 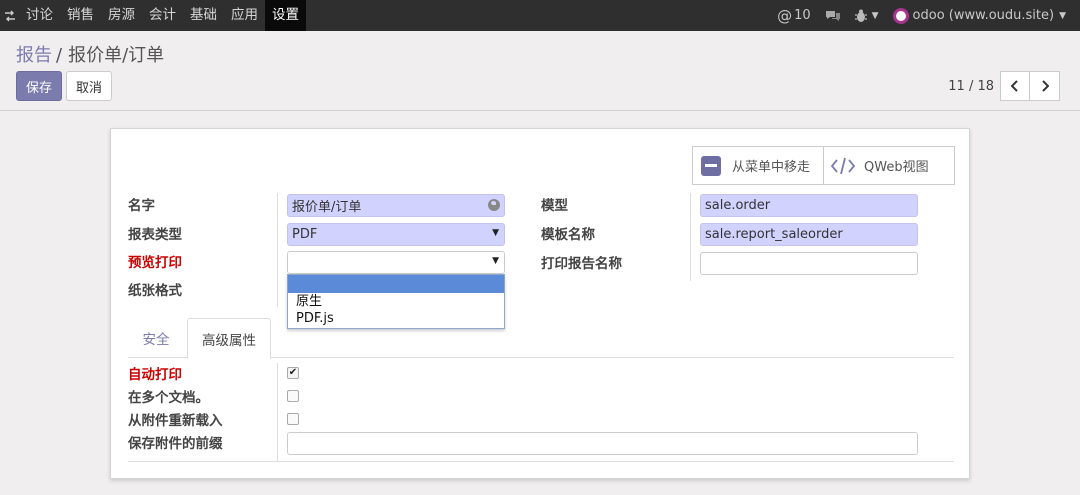 I want to click on tab-security: 安全, so click(x=156, y=338).